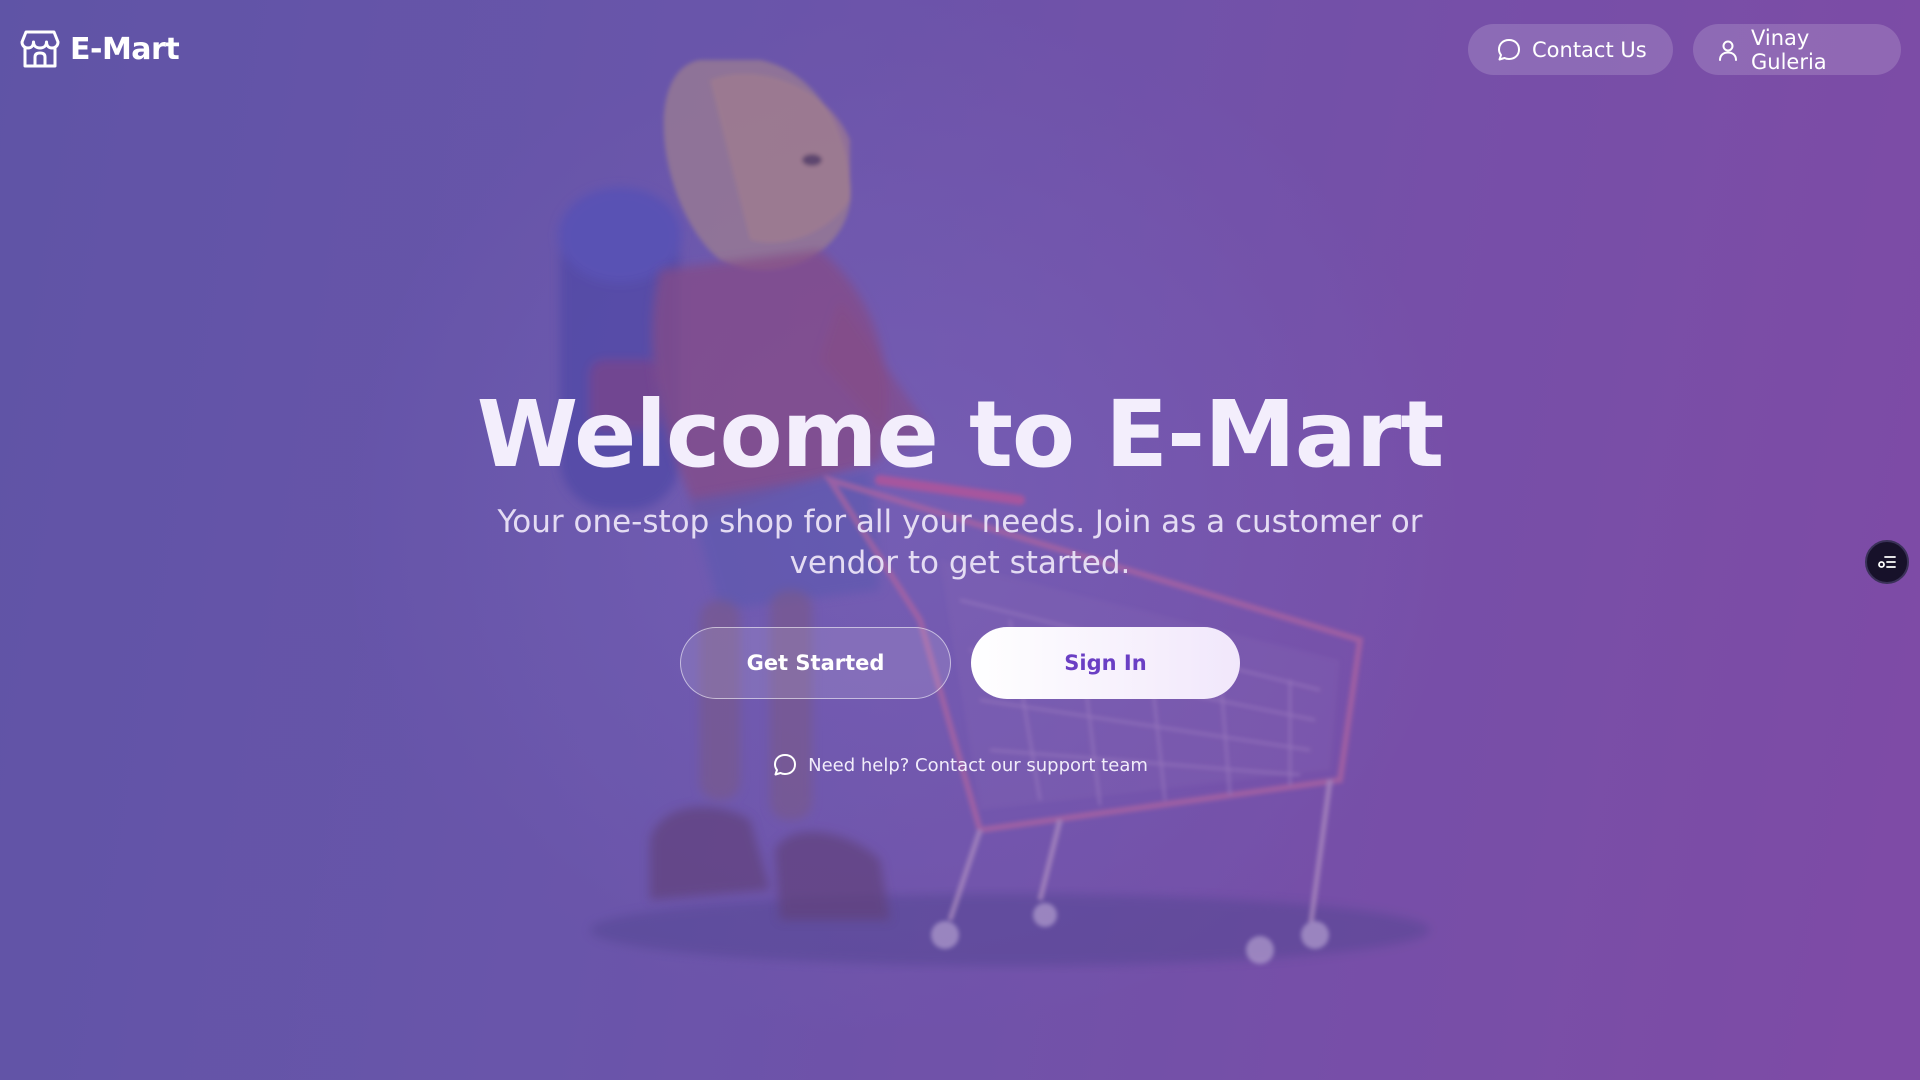 Image resolution: width=1920 pixels, height=1080 pixels. What do you see at coordinates (1589, 49) in the screenshot?
I see `contact-us-label: Contact Us` at bounding box center [1589, 49].